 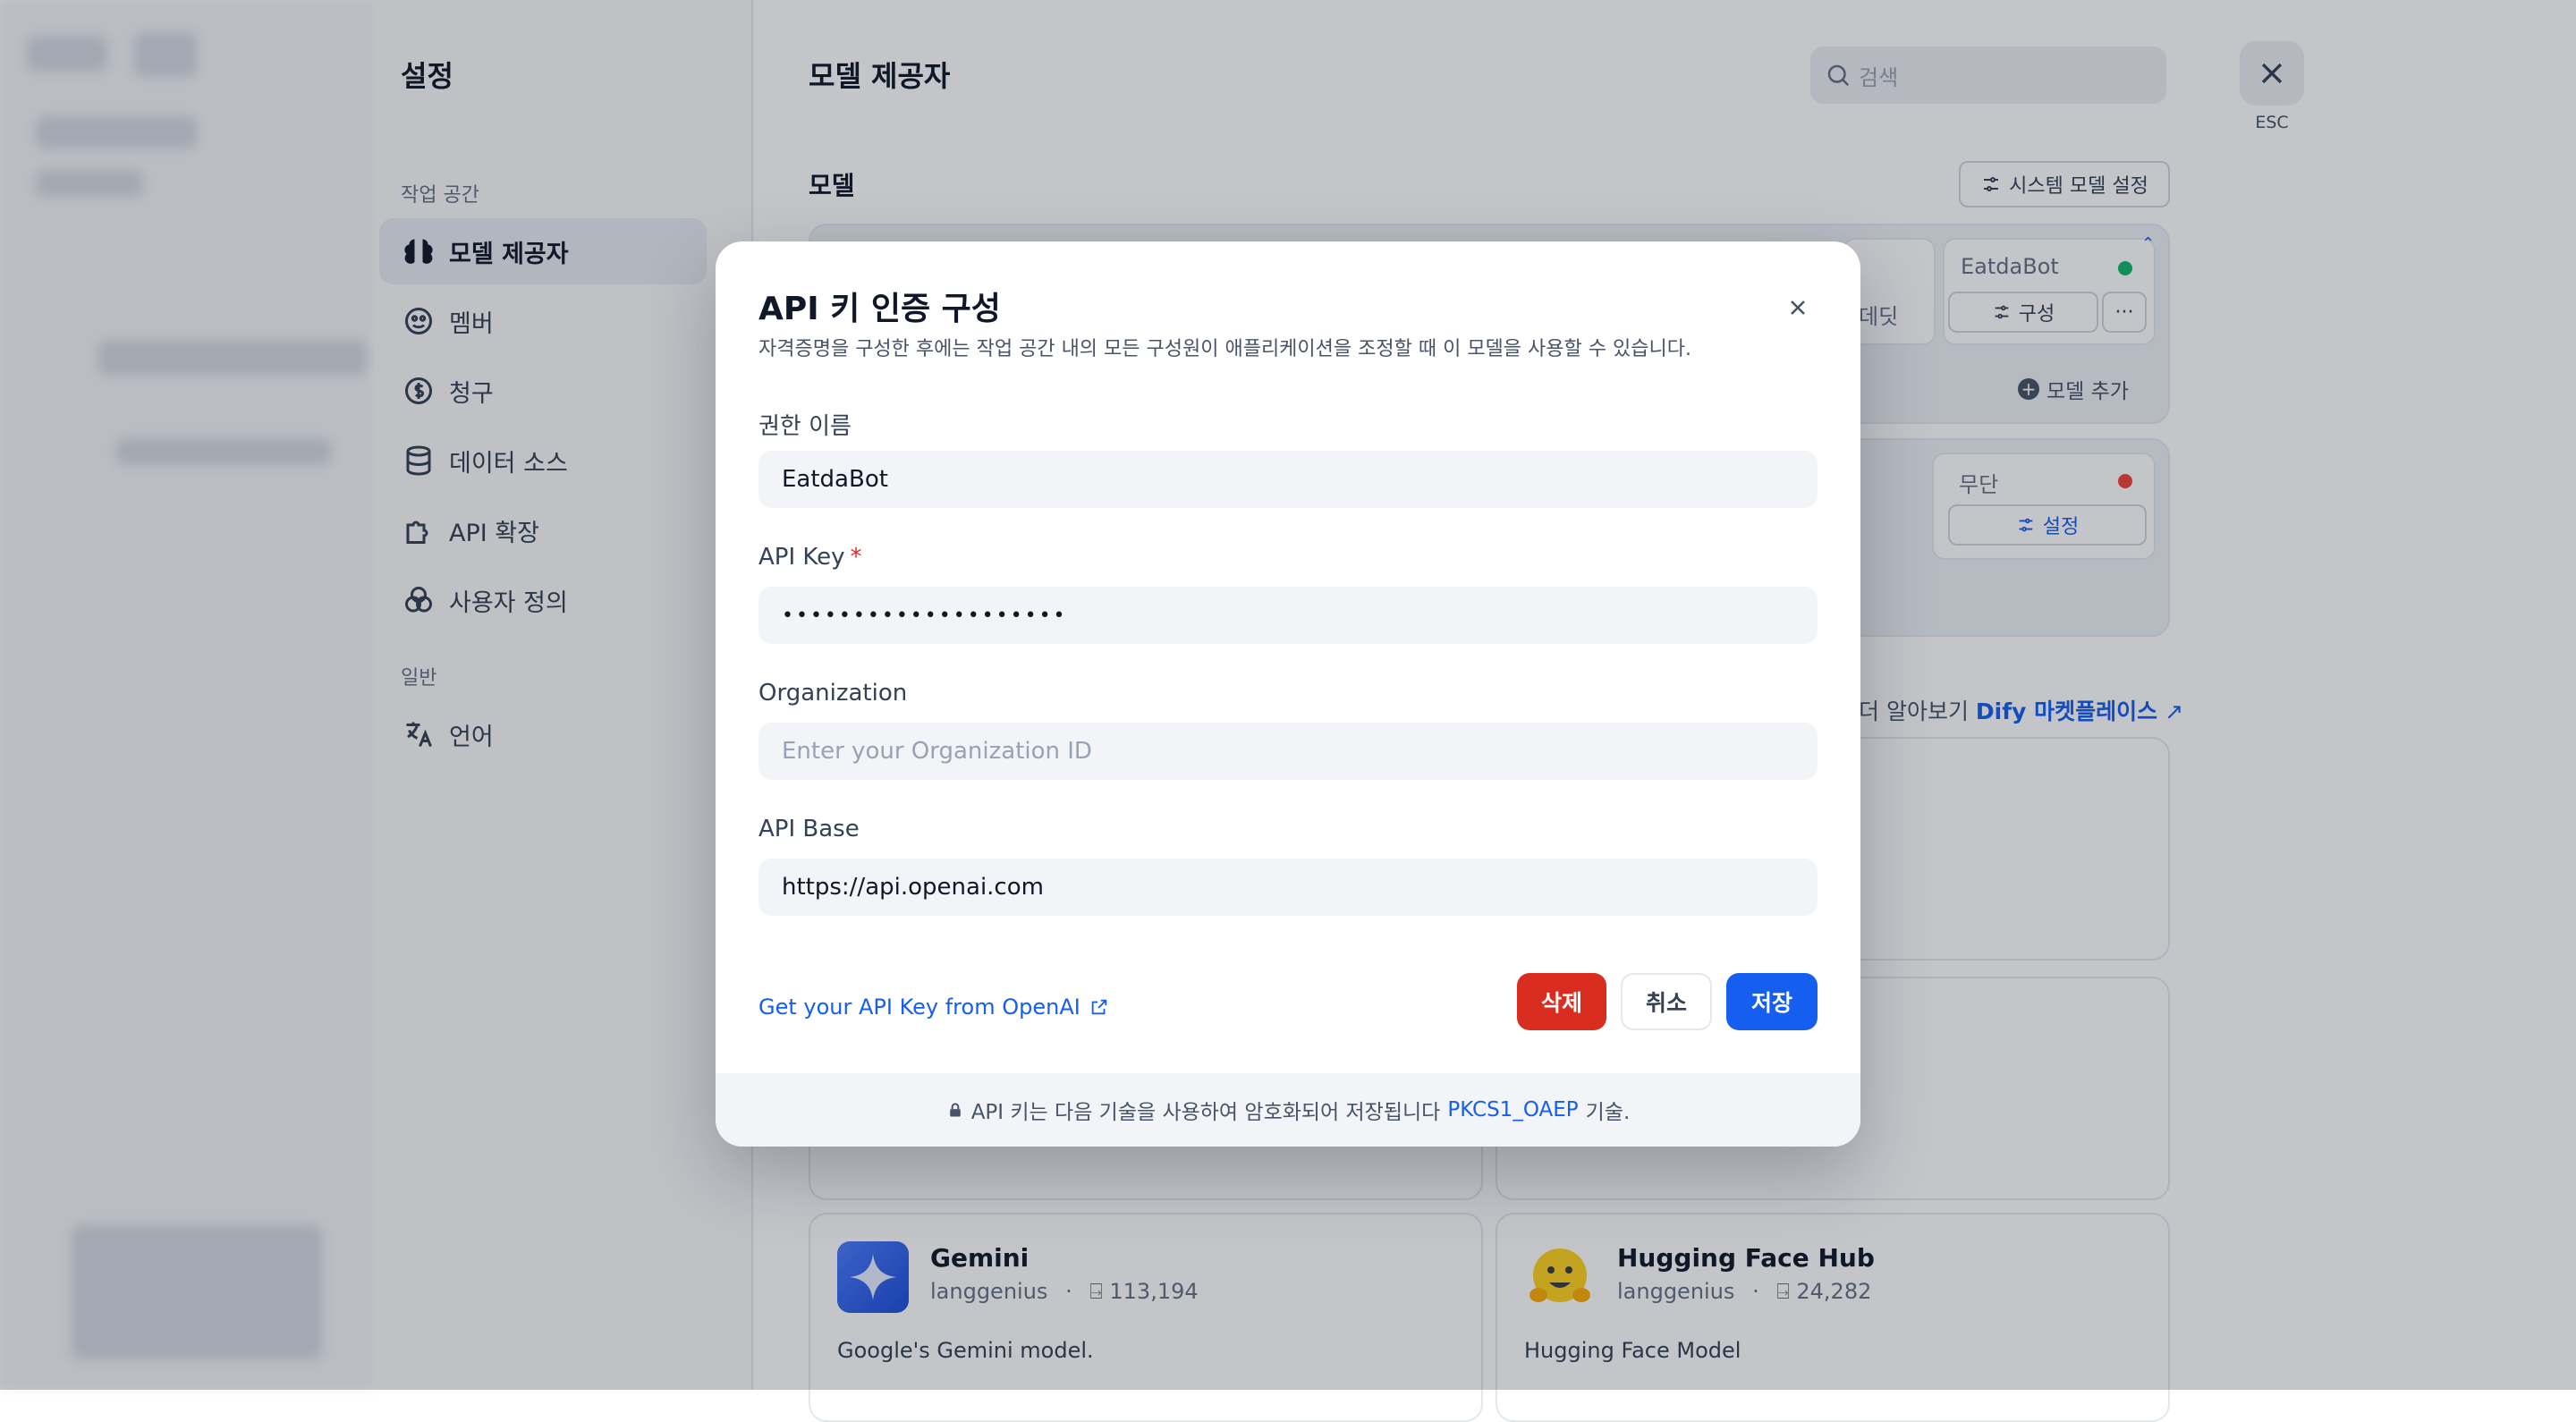 What do you see at coordinates (1288, 615) in the screenshot?
I see `api-key-field: ••••••••••••••••••••` at bounding box center [1288, 615].